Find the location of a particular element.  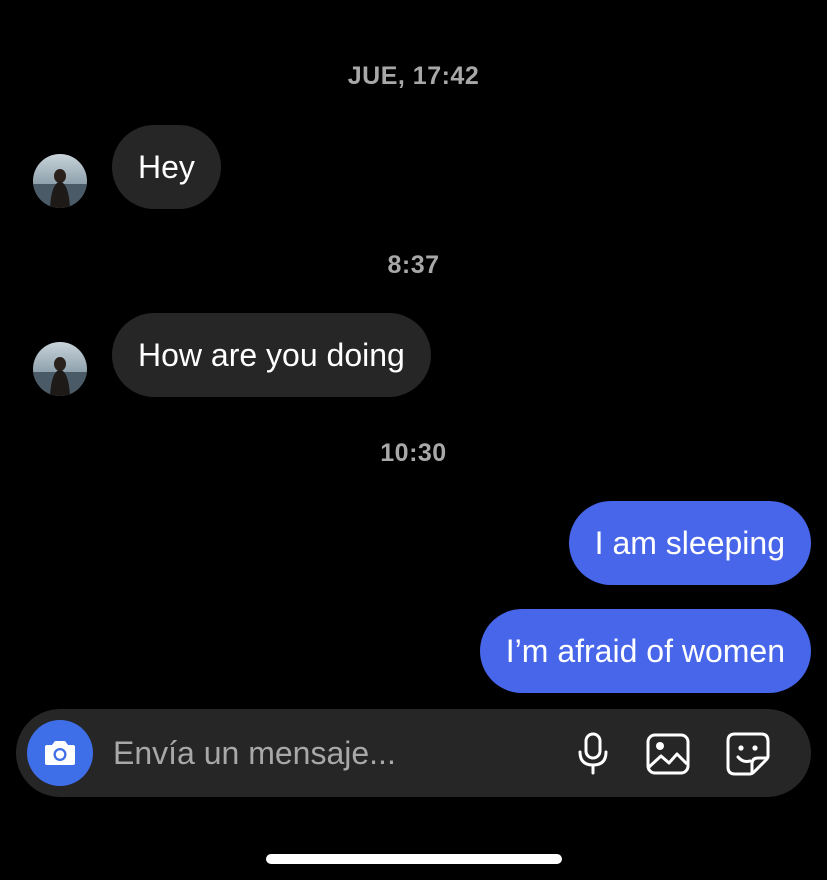

sticker-icon is located at coordinates (748, 754).